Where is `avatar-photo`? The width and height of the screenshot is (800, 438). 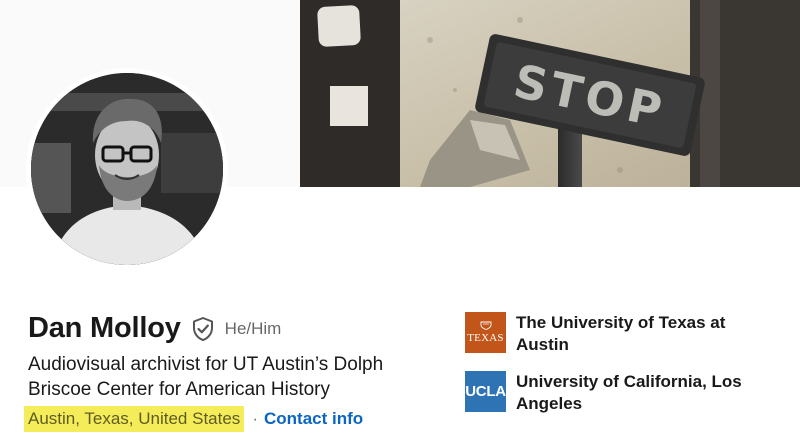
avatar-photo is located at coordinates (127, 169).